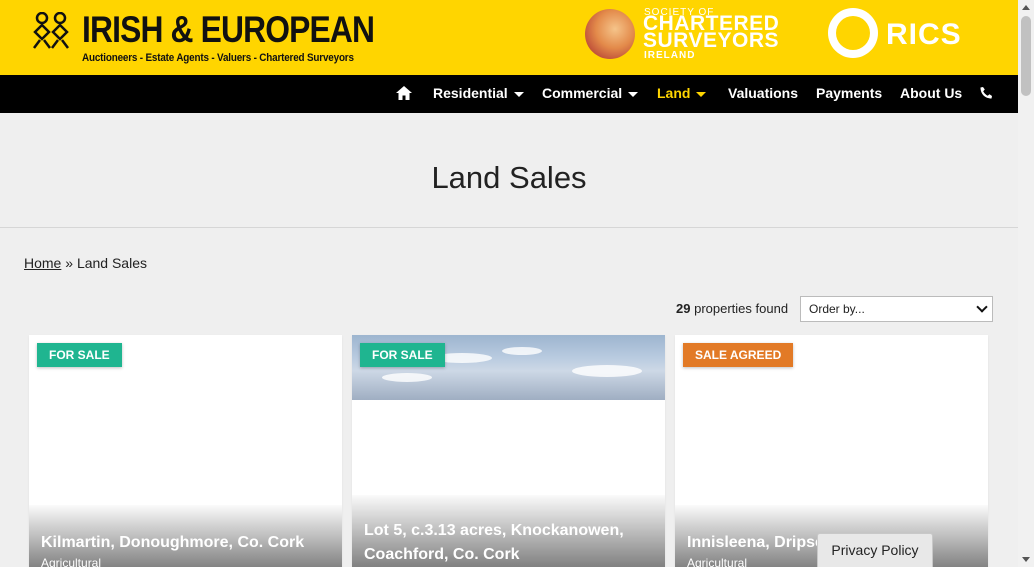 Image resolution: width=1034 pixels, height=567 pixels. Describe the element at coordinates (470, 93) in the screenshot. I see `nav-residential-label: Residential` at that location.